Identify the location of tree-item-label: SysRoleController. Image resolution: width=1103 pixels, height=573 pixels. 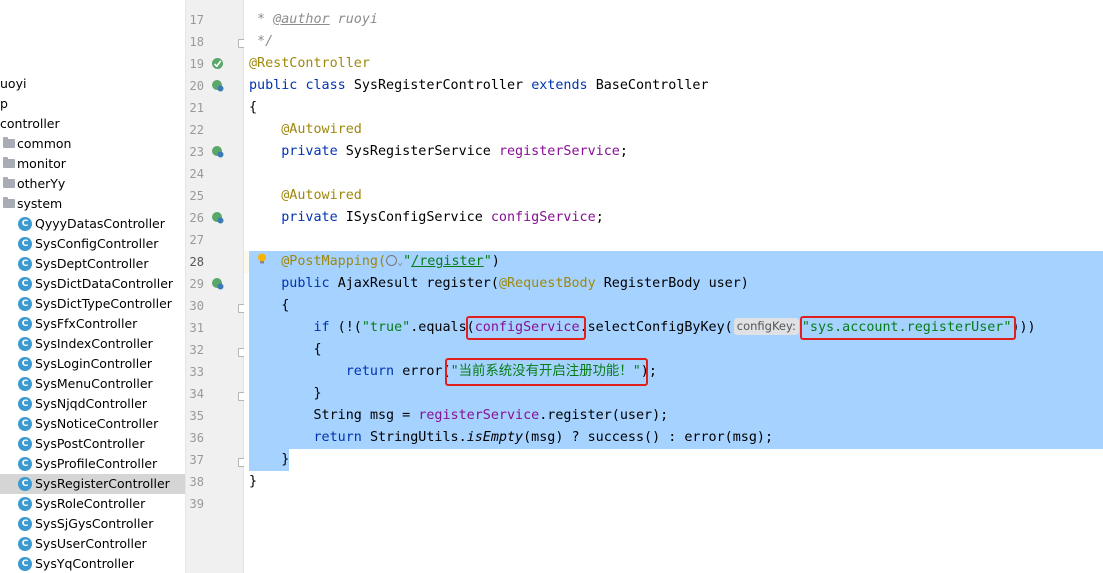
(90, 503).